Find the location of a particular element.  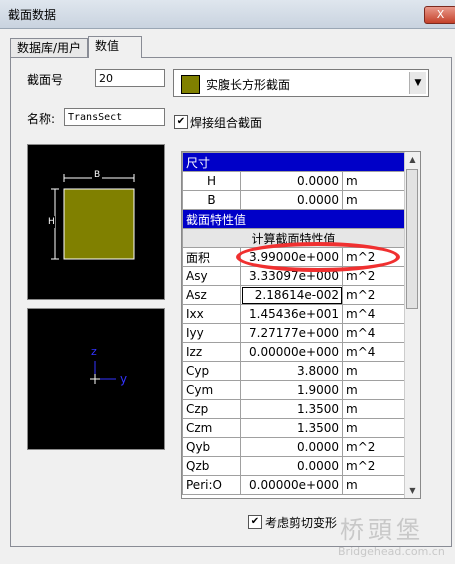

tab-values: 数值 is located at coordinates (115, 47).